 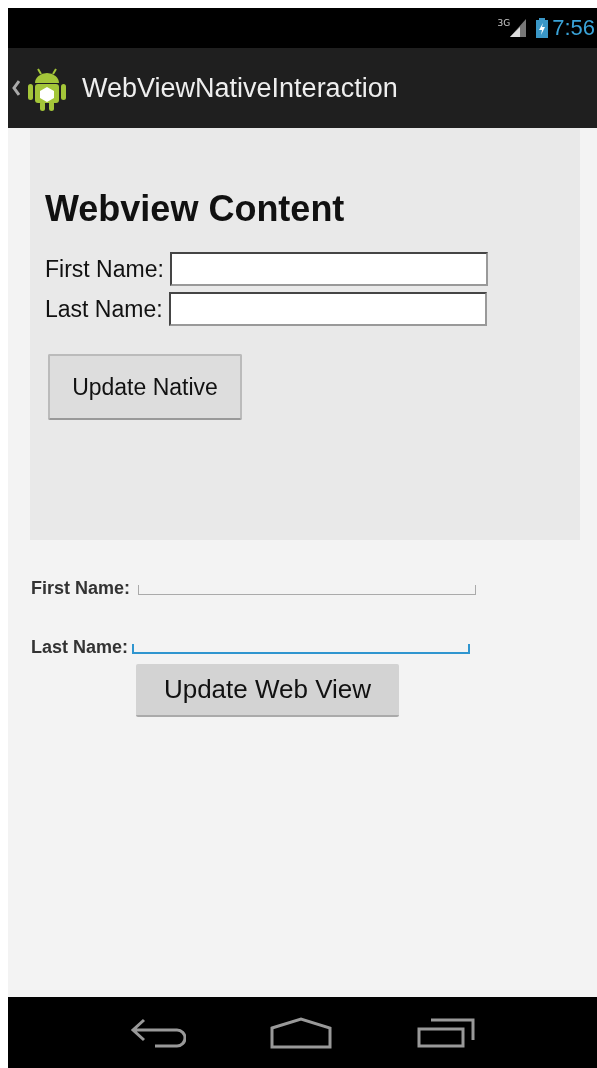 What do you see at coordinates (518, 28) in the screenshot?
I see `signal-icon` at bounding box center [518, 28].